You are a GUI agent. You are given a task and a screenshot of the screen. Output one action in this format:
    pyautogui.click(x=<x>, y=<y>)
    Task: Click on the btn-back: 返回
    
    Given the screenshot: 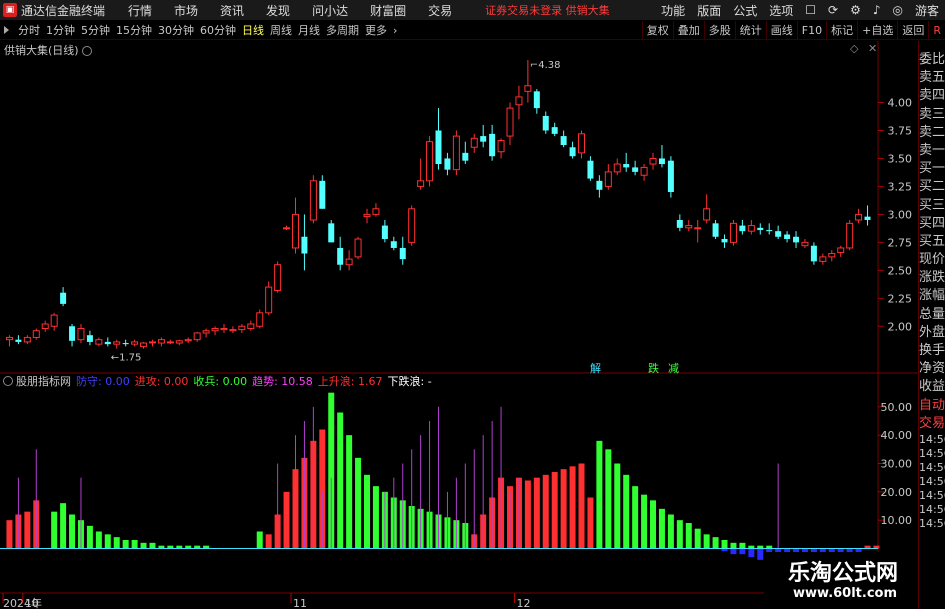 What is the action you would take?
    pyautogui.click(x=912, y=30)
    